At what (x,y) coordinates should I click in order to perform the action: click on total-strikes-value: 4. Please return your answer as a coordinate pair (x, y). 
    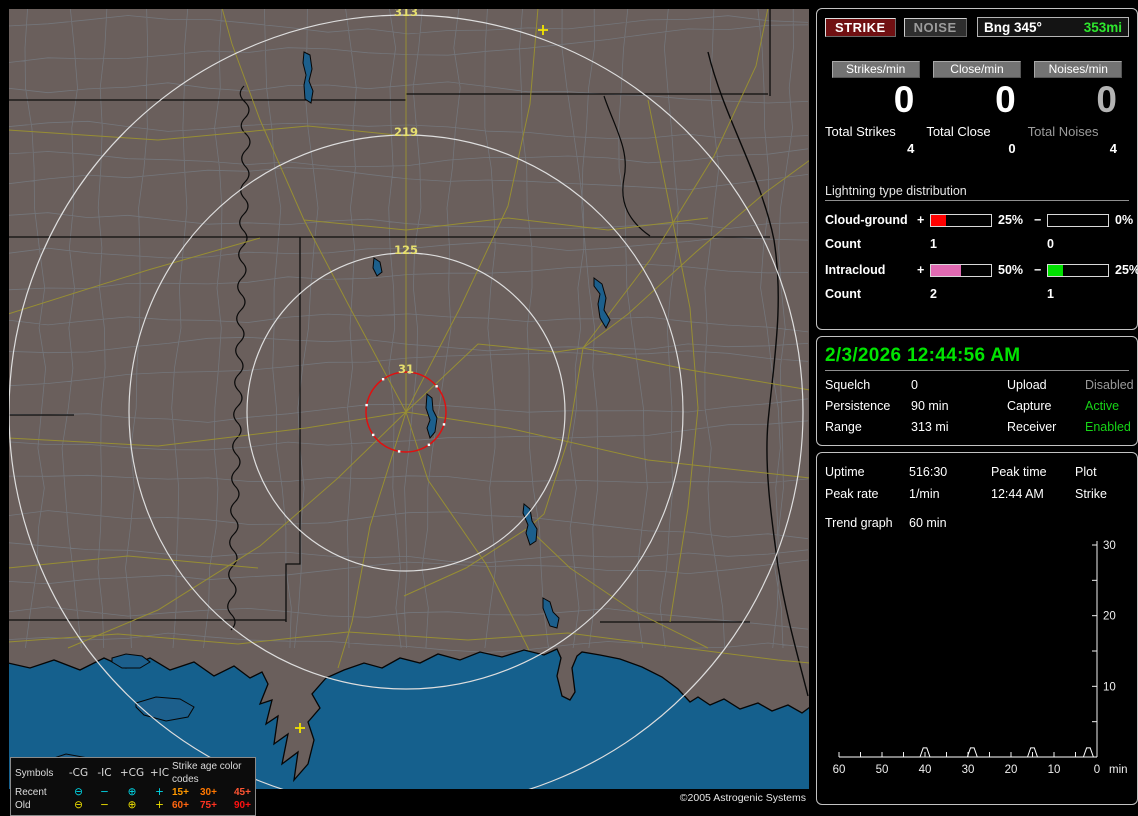
    Looking at the image, I should click on (911, 148).